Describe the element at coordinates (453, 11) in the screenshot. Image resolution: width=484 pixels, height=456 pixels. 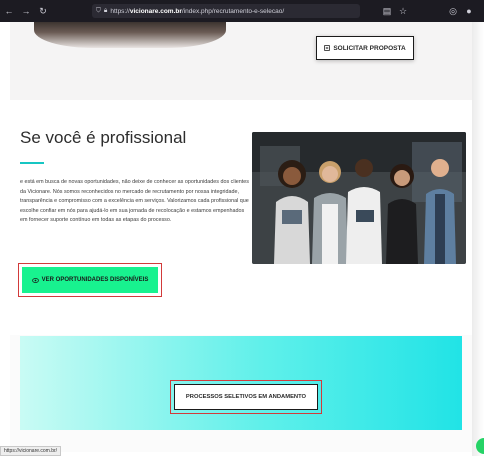
I see `pocket-icon: ◎` at that location.